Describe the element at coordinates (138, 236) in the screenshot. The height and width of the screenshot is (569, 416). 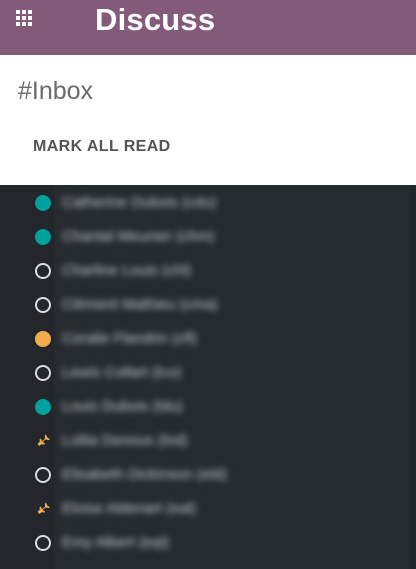
I see `contact-name: Chantal Meunier (chm)` at that location.